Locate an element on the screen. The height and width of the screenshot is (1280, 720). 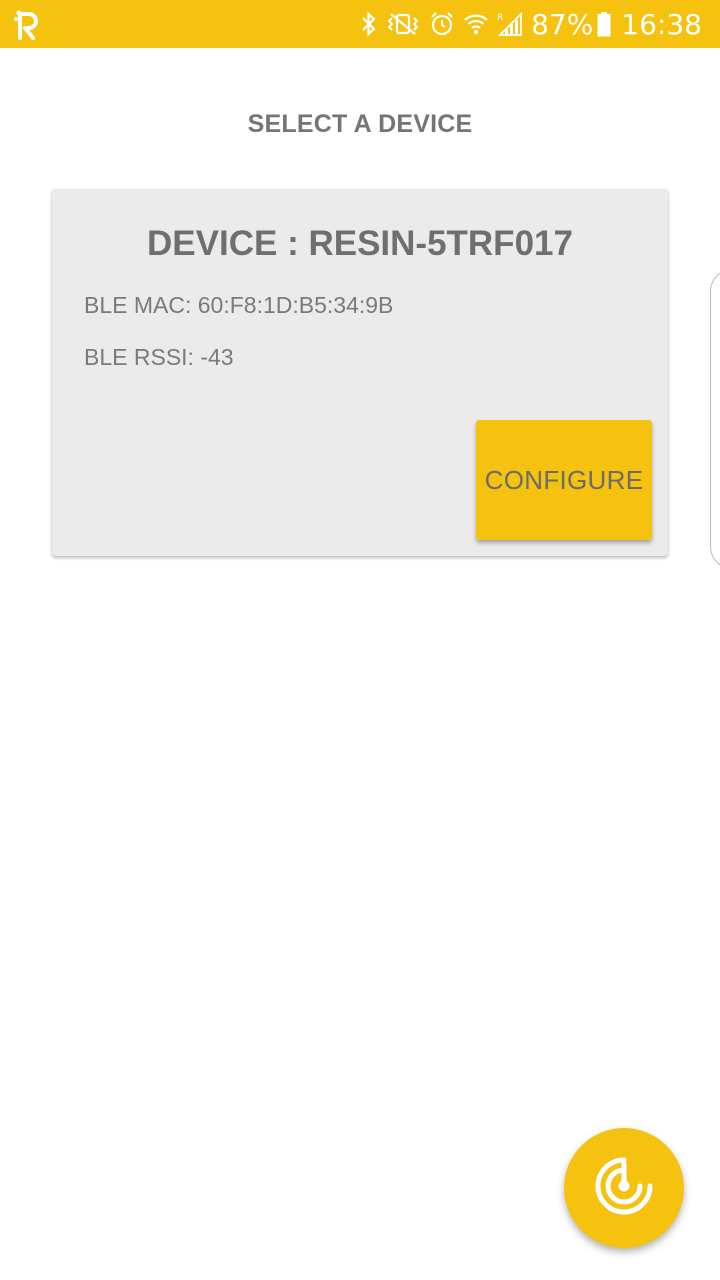
scan-radar-icon is located at coordinates (624, 1188).